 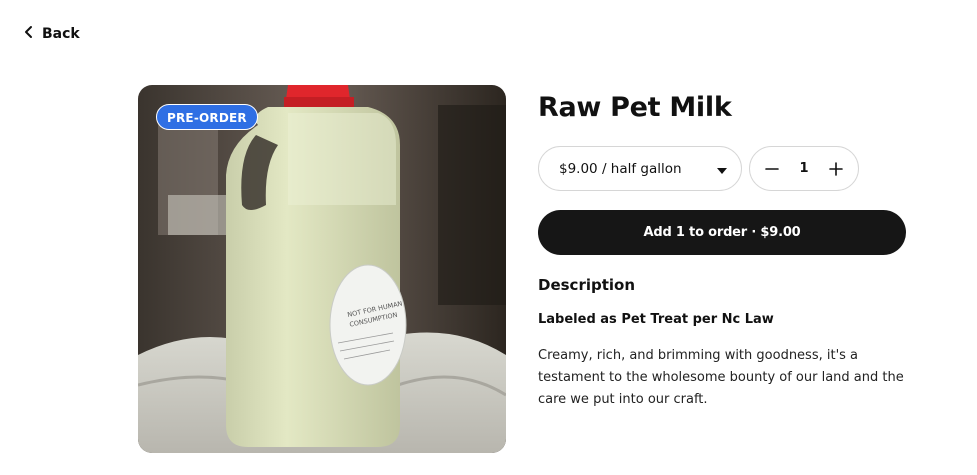 What do you see at coordinates (207, 117) in the screenshot?
I see `pre-order-badge: PRE-ORDER` at bounding box center [207, 117].